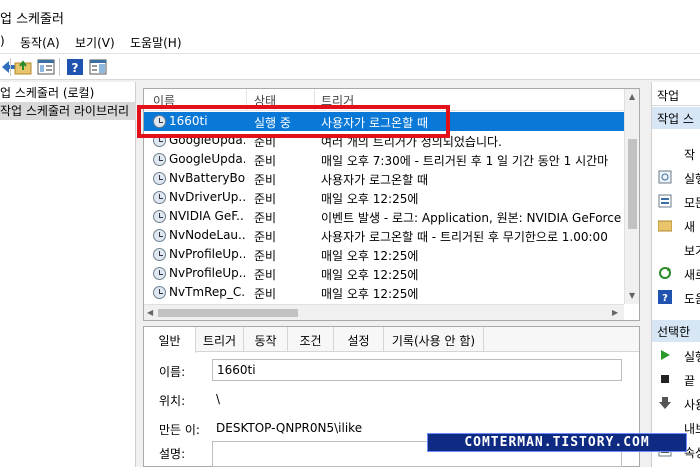 The image size is (700, 467). What do you see at coordinates (65, 111) in the screenshot?
I see `tree-item-label: 작업 스케줄러 라이브러리` at bounding box center [65, 111].